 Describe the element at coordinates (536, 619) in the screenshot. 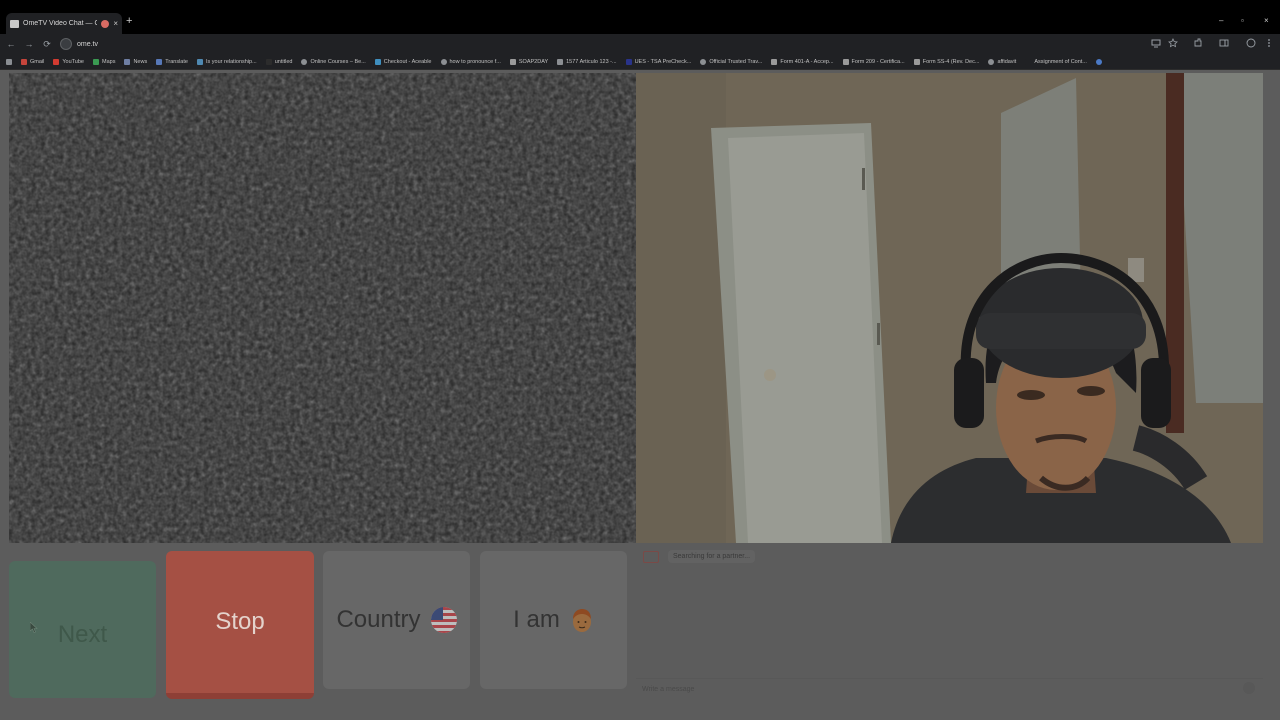

I see `i-am-label: I am` at that location.